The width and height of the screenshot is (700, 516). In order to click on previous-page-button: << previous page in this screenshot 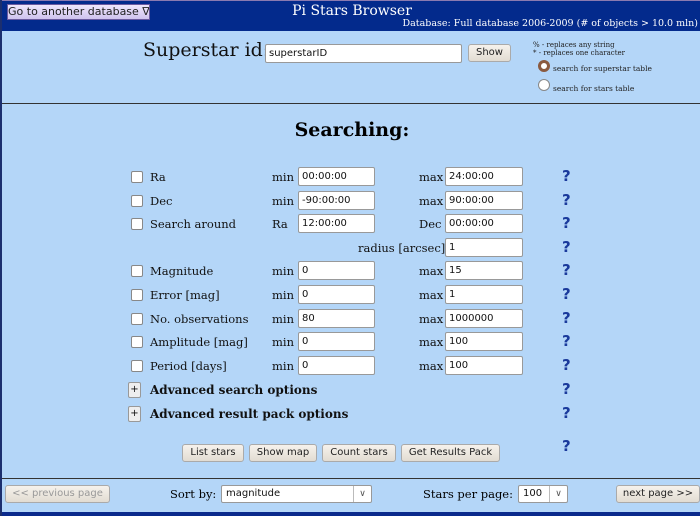, I will do `click(57, 494)`.